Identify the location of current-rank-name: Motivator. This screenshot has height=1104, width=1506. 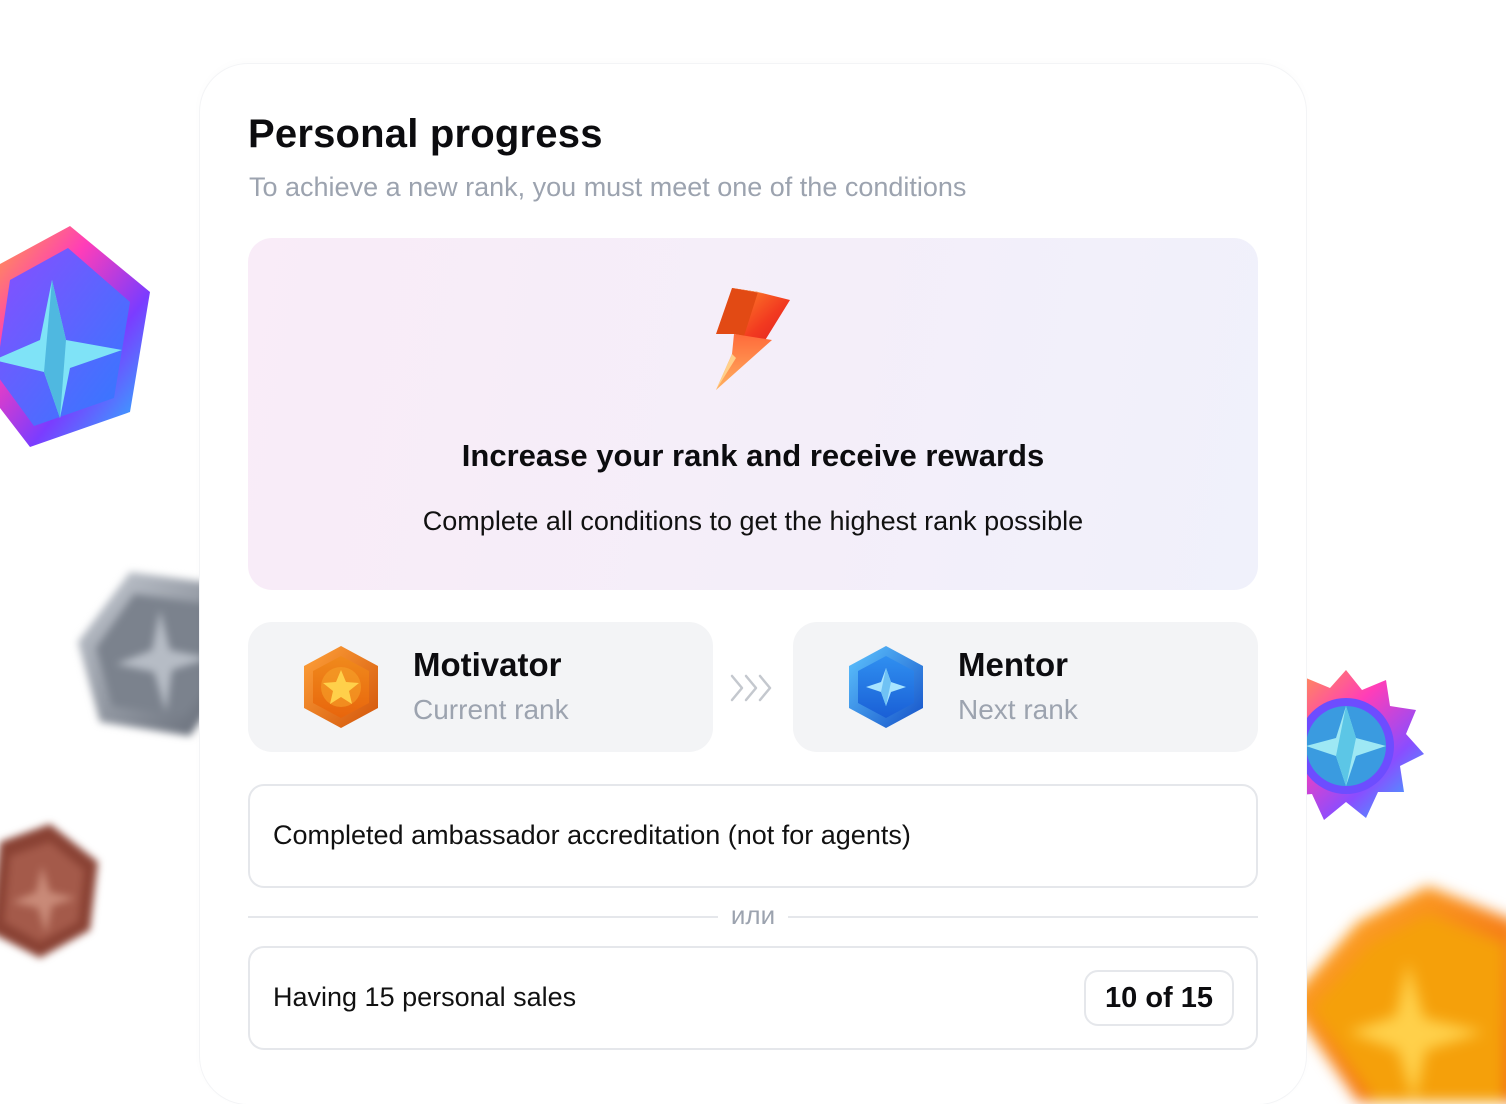
(487, 664).